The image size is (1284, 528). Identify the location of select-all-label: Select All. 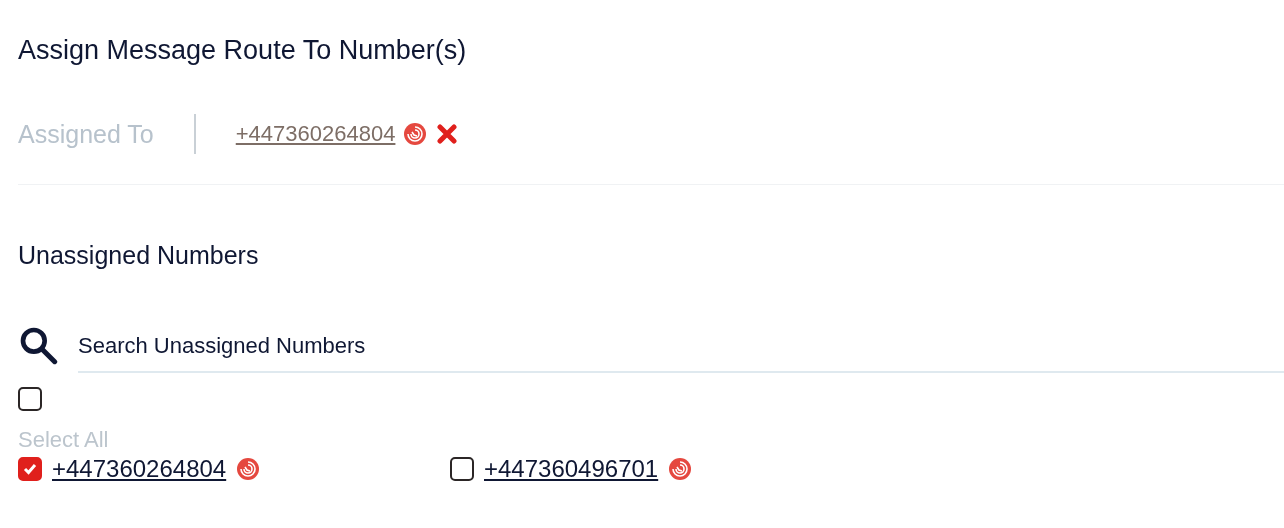
(64, 440).